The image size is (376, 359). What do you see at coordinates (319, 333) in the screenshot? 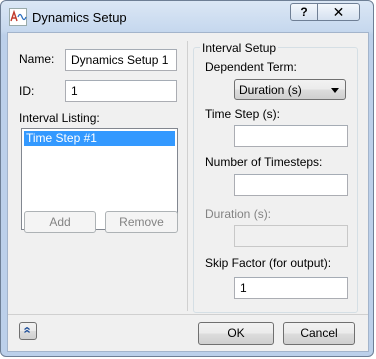
I see `cancel-button: Cancel` at bounding box center [319, 333].